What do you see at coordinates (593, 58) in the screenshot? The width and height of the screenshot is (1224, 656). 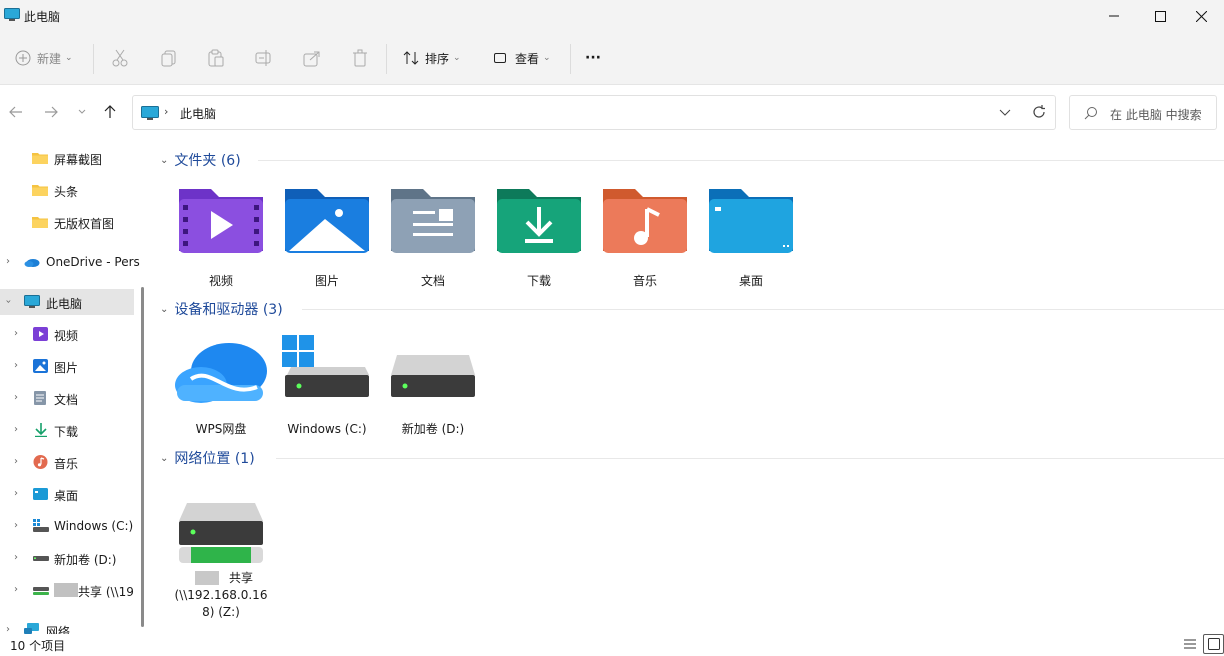 I see `more-options-button: ···` at bounding box center [593, 58].